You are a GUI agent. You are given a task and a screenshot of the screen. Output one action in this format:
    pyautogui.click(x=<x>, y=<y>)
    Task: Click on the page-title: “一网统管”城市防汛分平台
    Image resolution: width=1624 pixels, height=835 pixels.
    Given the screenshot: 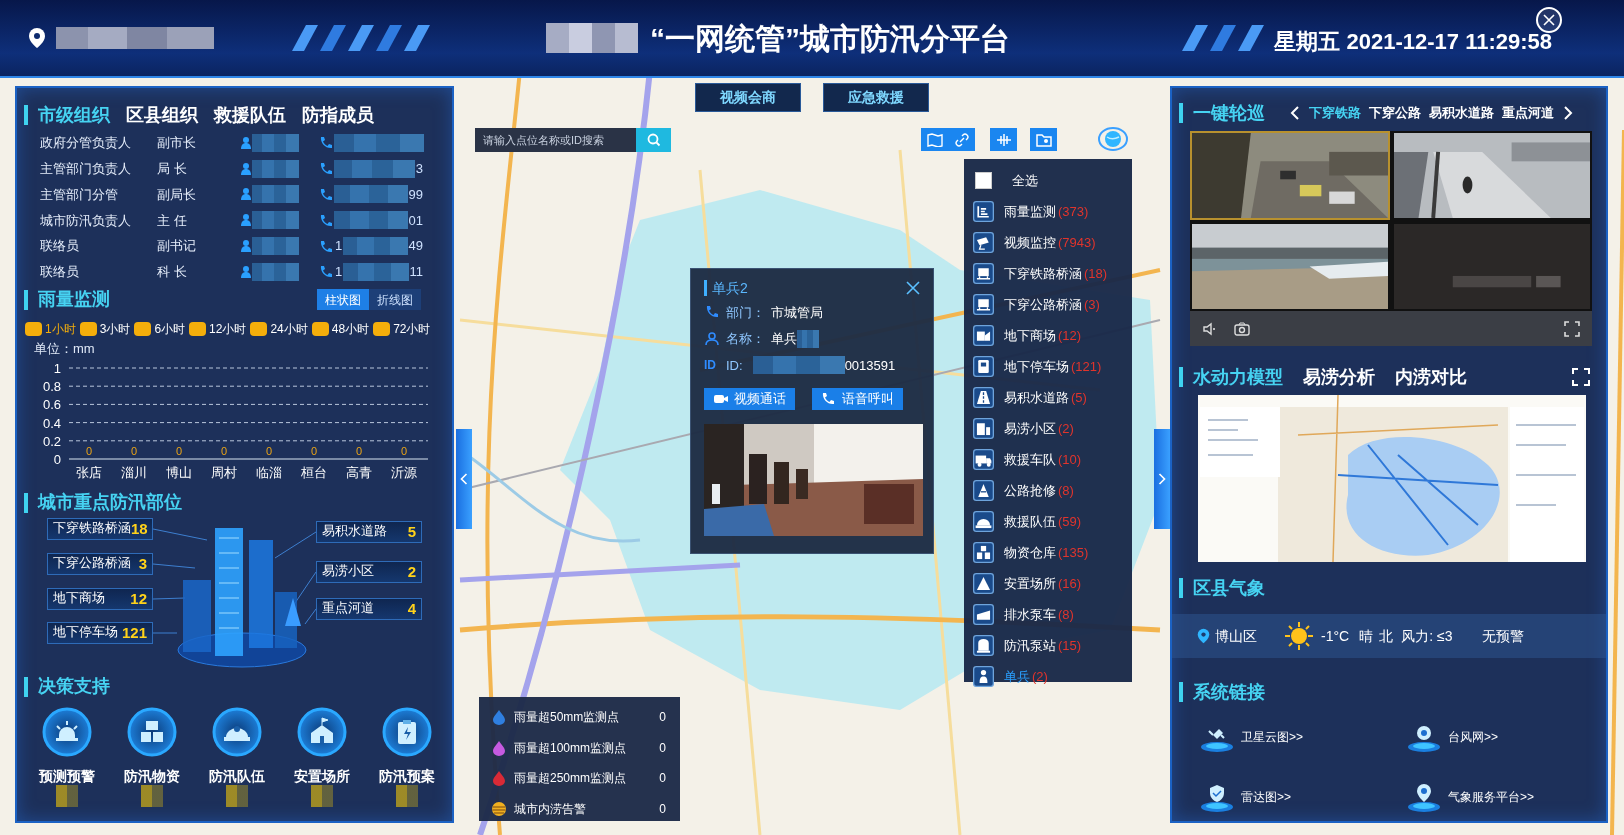 What is the action you would take?
    pyautogui.click(x=830, y=38)
    